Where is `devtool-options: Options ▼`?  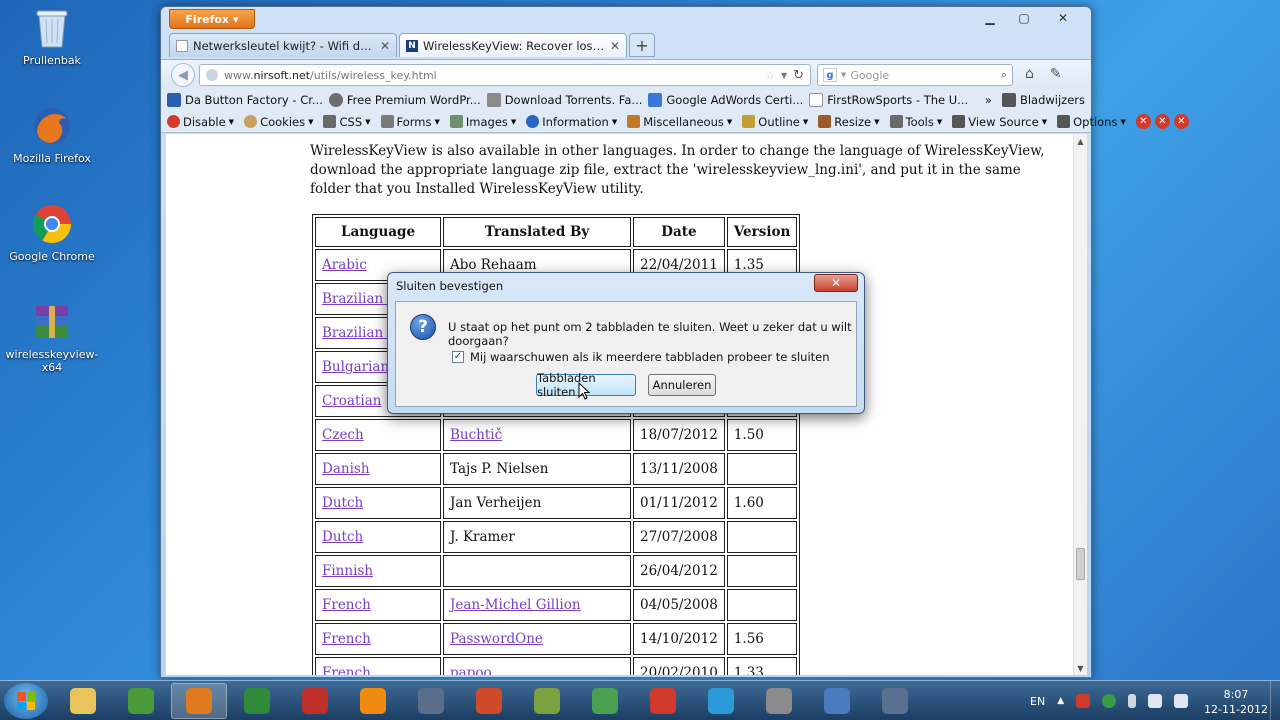 devtool-options: Options ▼ is located at coordinates (1091, 122).